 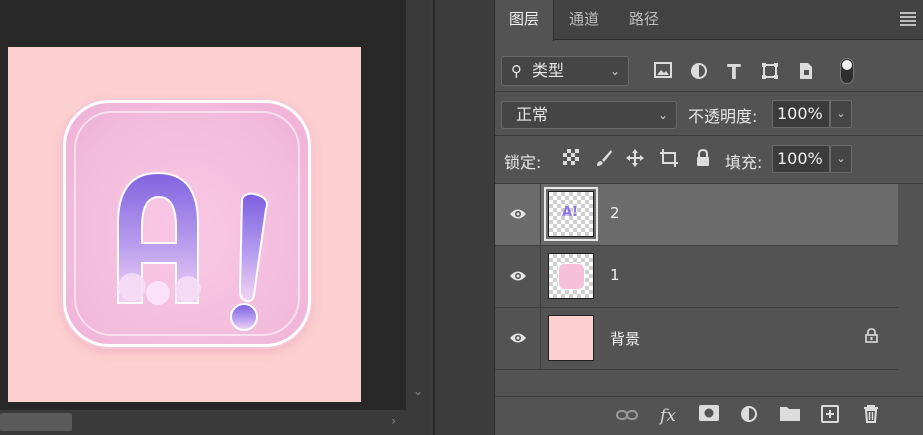 What do you see at coordinates (625, 338) in the screenshot?
I see `layer-name: 背景` at bounding box center [625, 338].